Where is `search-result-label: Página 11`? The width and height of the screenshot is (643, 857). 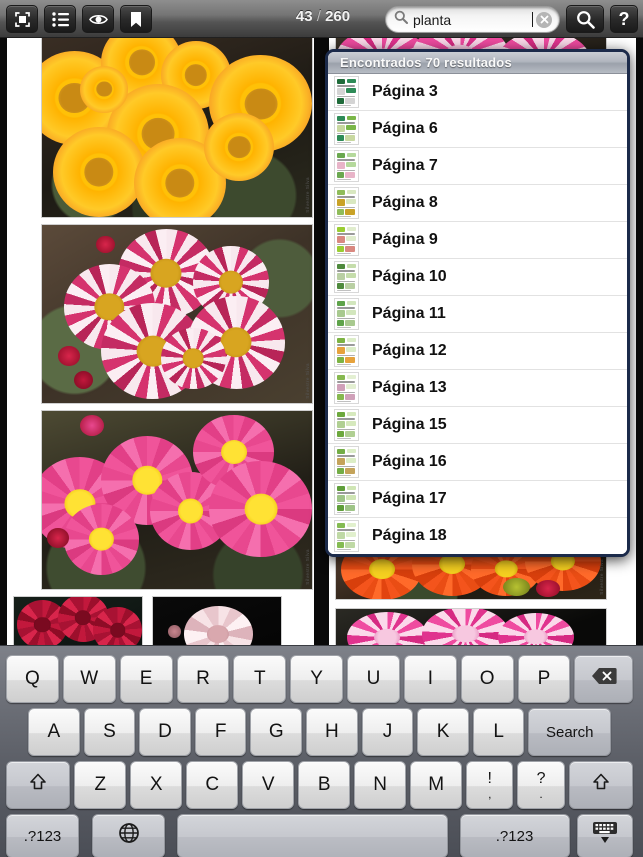
search-result-label: Página 11 is located at coordinates (409, 313).